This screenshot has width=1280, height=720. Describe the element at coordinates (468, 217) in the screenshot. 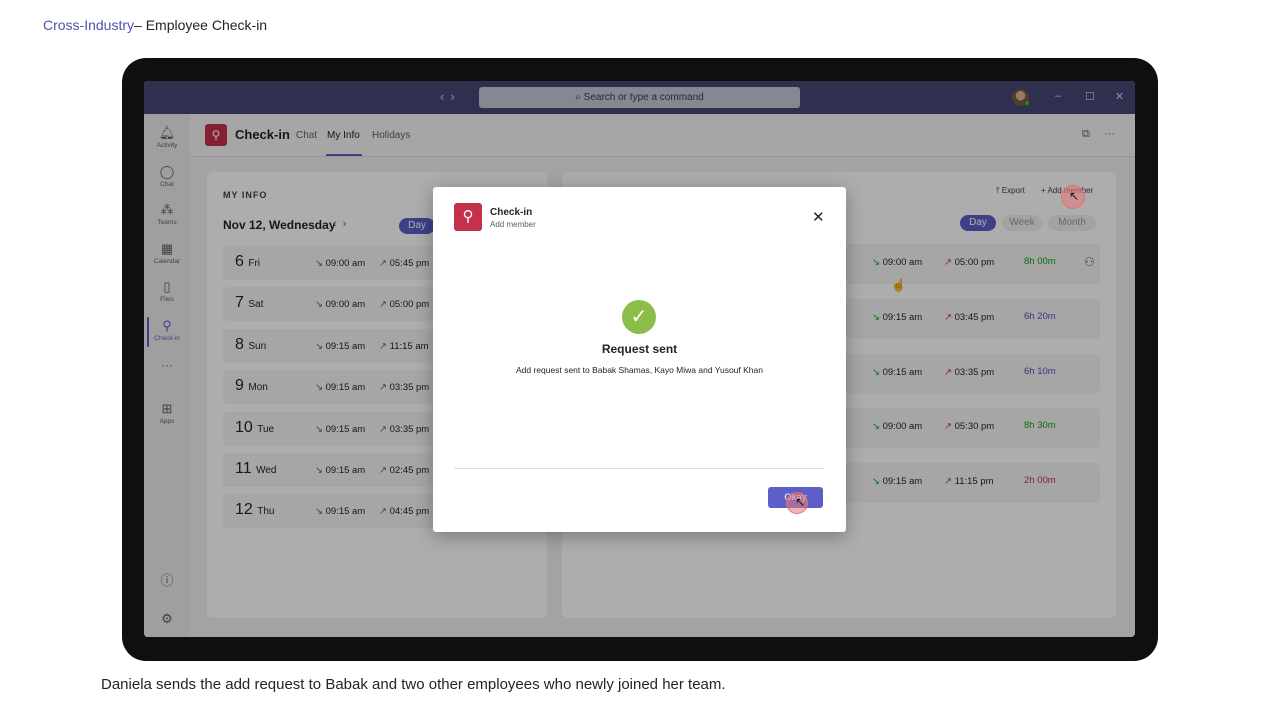

I see `checkin-app-icon: ⚲` at that location.